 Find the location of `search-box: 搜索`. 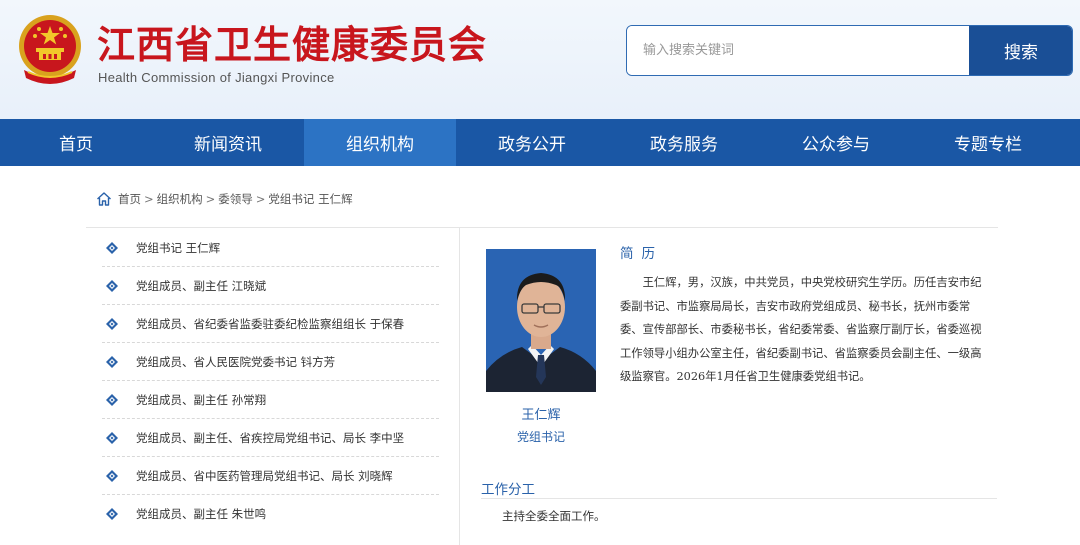

search-box: 搜索 is located at coordinates (849, 50).